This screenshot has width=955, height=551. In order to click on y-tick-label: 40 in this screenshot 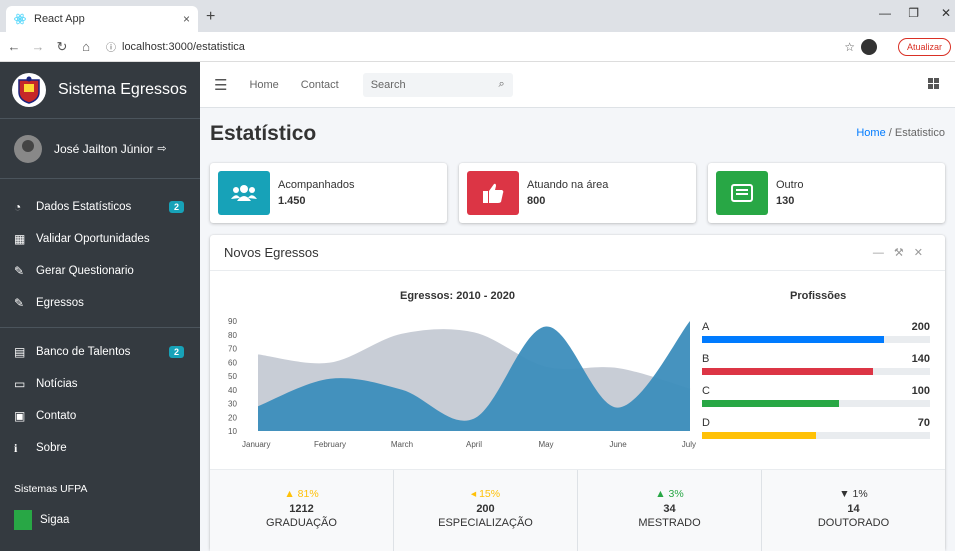, I will do `click(232, 390)`.